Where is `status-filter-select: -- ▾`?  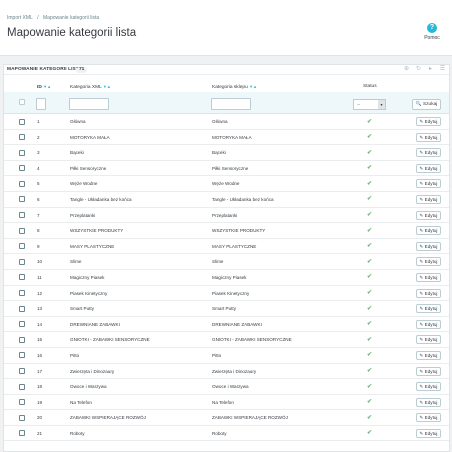 status-filter-select: -- ▾ is located at coordinates (369, 104).